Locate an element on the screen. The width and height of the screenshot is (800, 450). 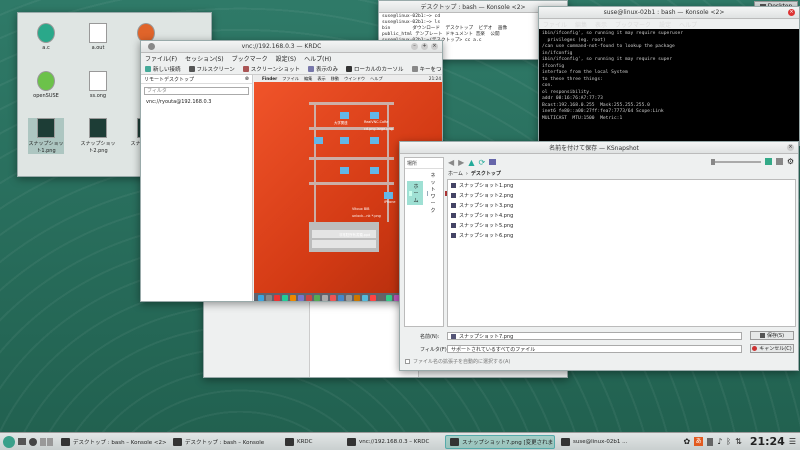
desktop-file-icon: a.c is located at coordinates (46, 37).